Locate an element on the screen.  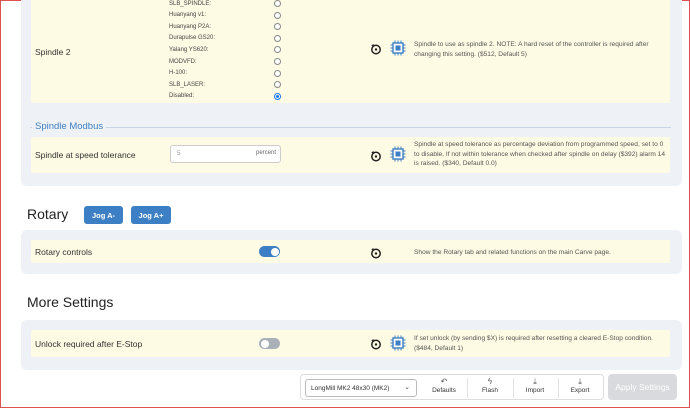
machine-select-value: LongMill MK2 48x30 (MK2) is located at coordinates (350, 388).